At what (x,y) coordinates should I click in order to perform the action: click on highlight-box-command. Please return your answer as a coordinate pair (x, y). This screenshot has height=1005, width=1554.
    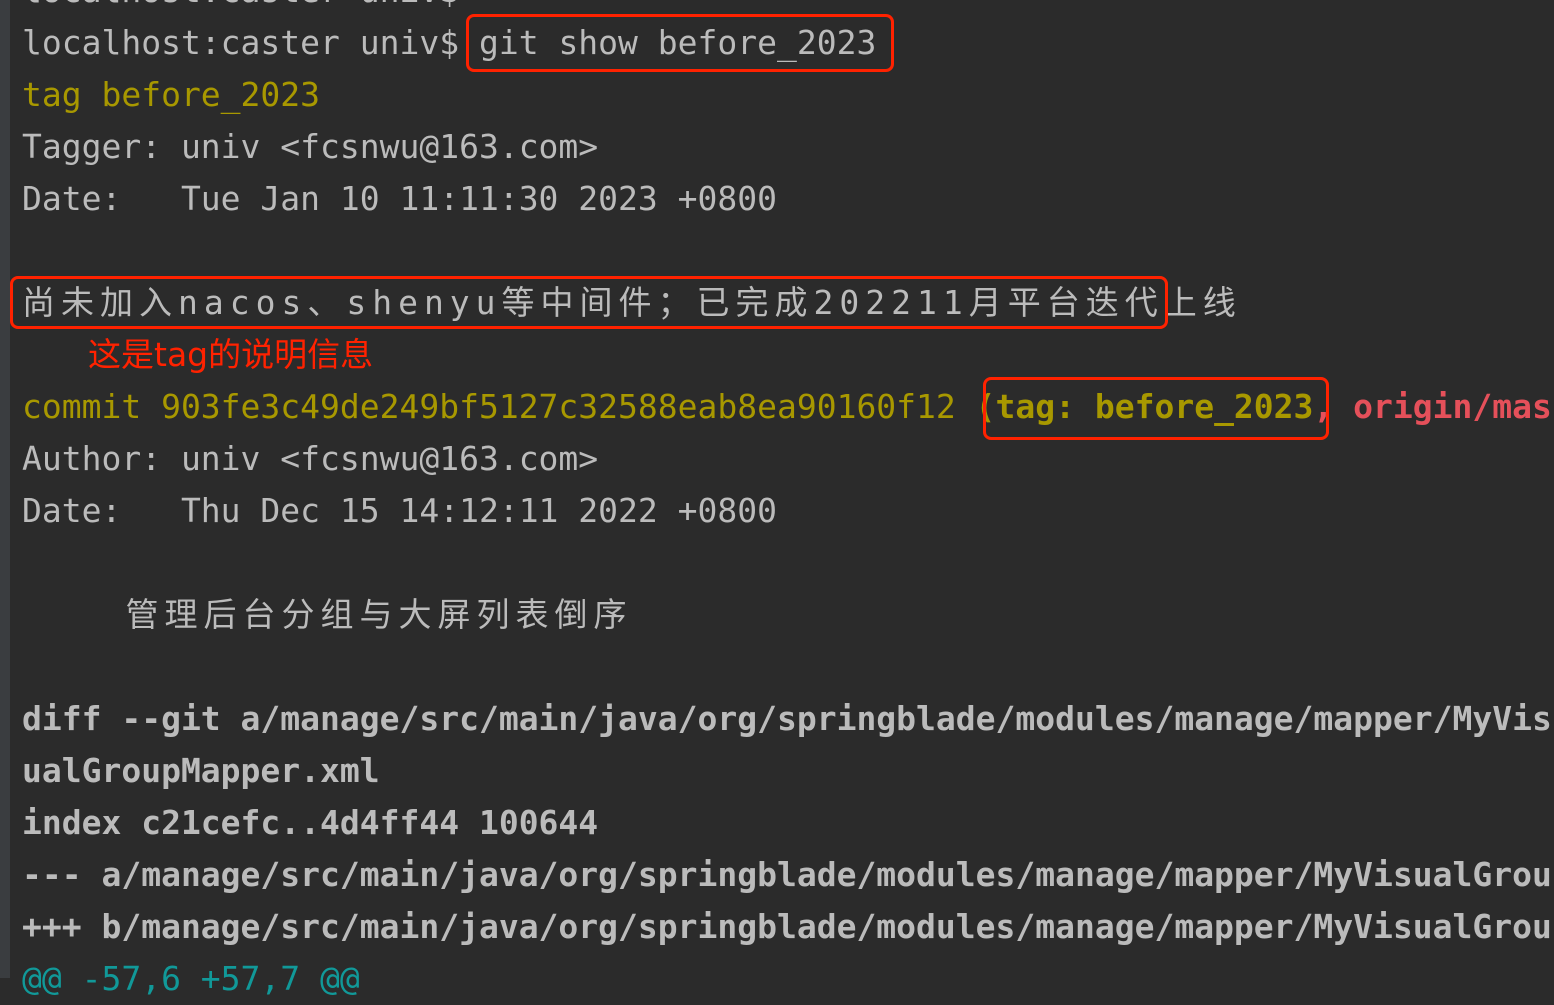
    Looking at the image, I should click on (680, 43).